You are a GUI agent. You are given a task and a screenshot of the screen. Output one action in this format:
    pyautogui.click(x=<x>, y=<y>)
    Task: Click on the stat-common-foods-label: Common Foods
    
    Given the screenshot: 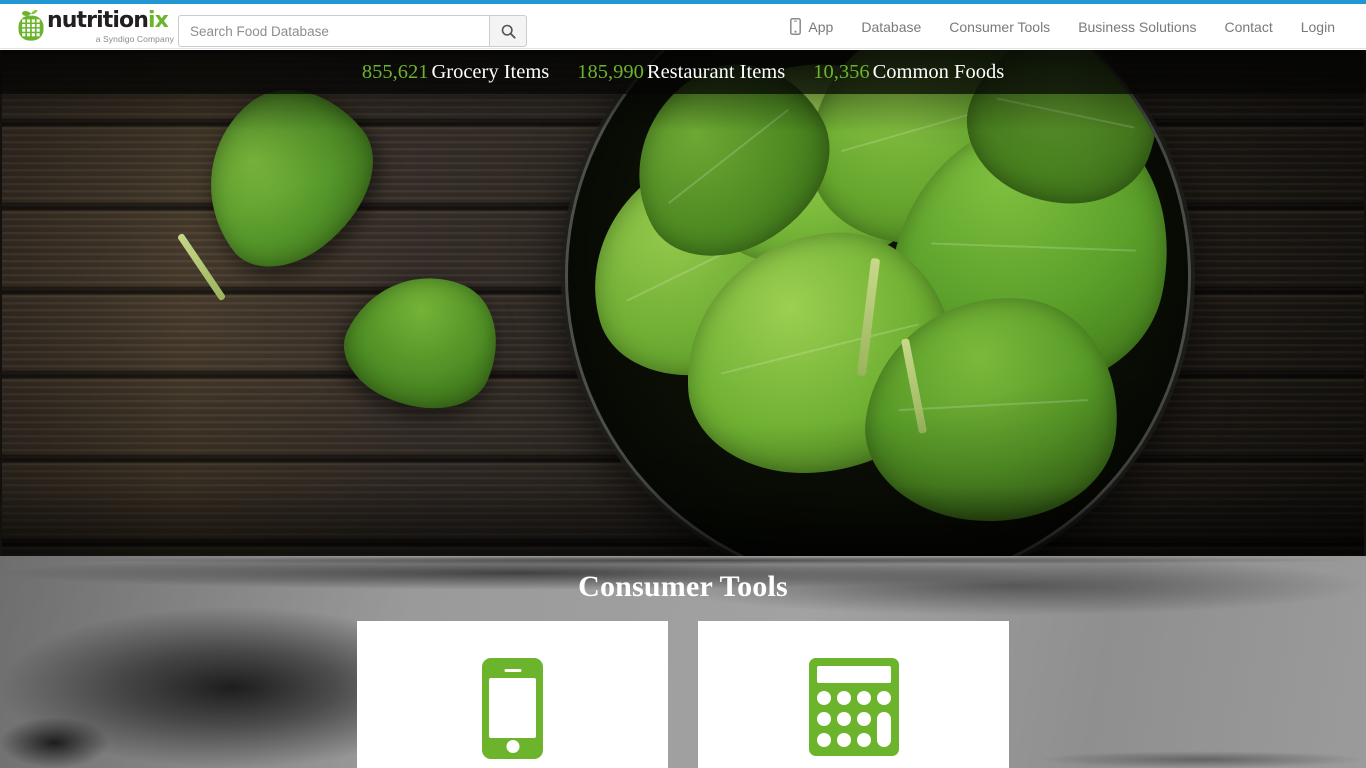 What is the action you would take?
    pyautogui.click(x=938, y=71)
    